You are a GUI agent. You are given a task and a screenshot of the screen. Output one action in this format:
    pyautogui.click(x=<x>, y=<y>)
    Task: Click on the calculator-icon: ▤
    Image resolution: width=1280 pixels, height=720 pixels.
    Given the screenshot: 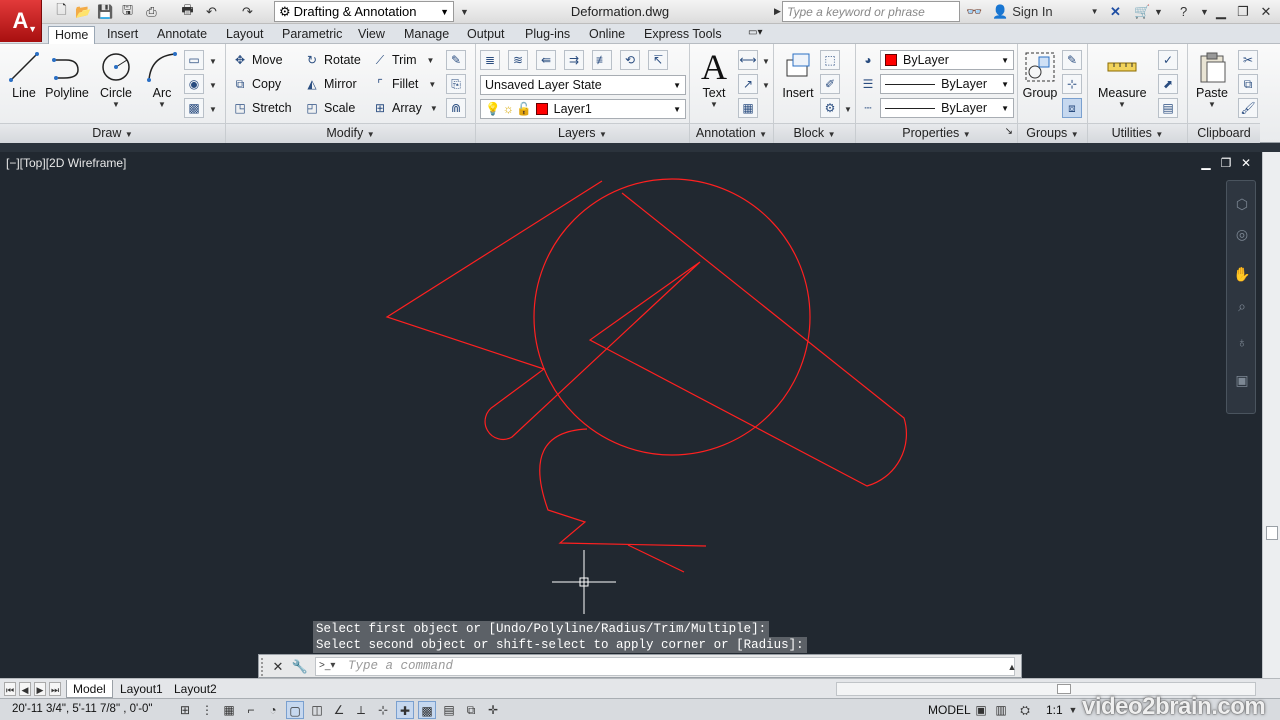 What is the action you would take?
    pyautogui.click(x=1168, y=108)
    